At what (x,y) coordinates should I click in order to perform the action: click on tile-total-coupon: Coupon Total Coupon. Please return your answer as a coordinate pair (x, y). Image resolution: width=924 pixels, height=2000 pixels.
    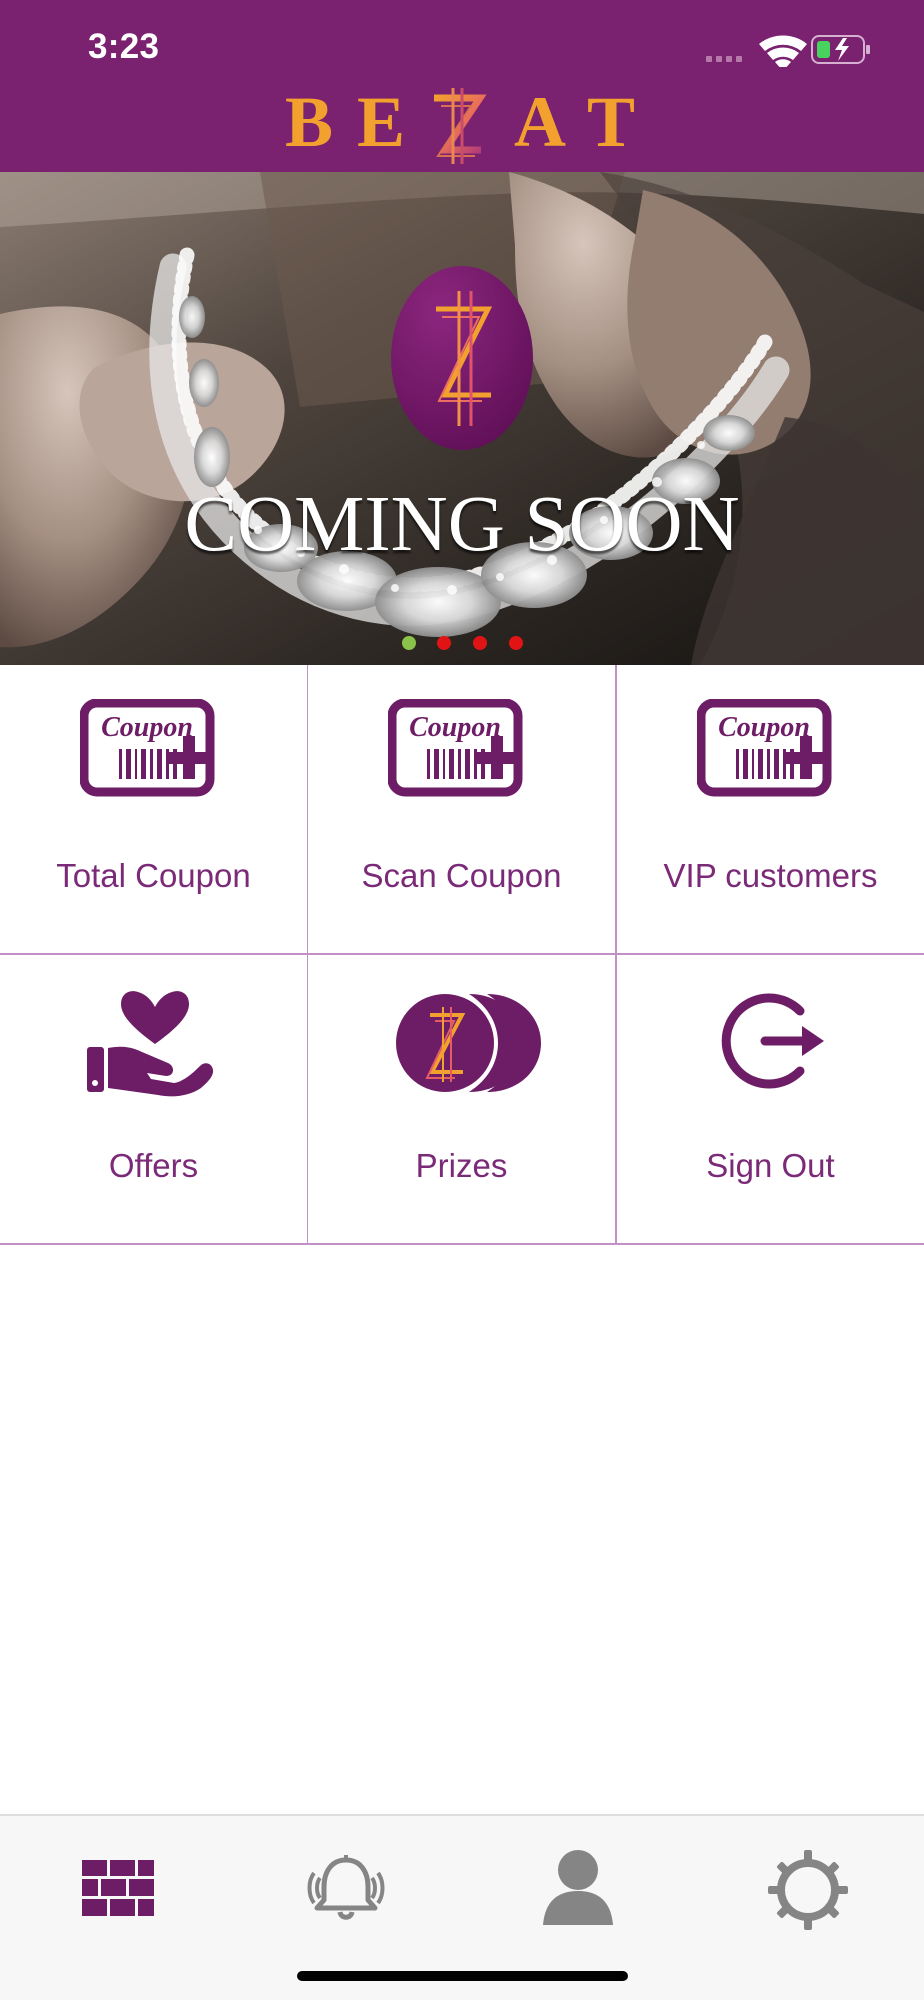
    Looking at the image, I should click on (153, 809).